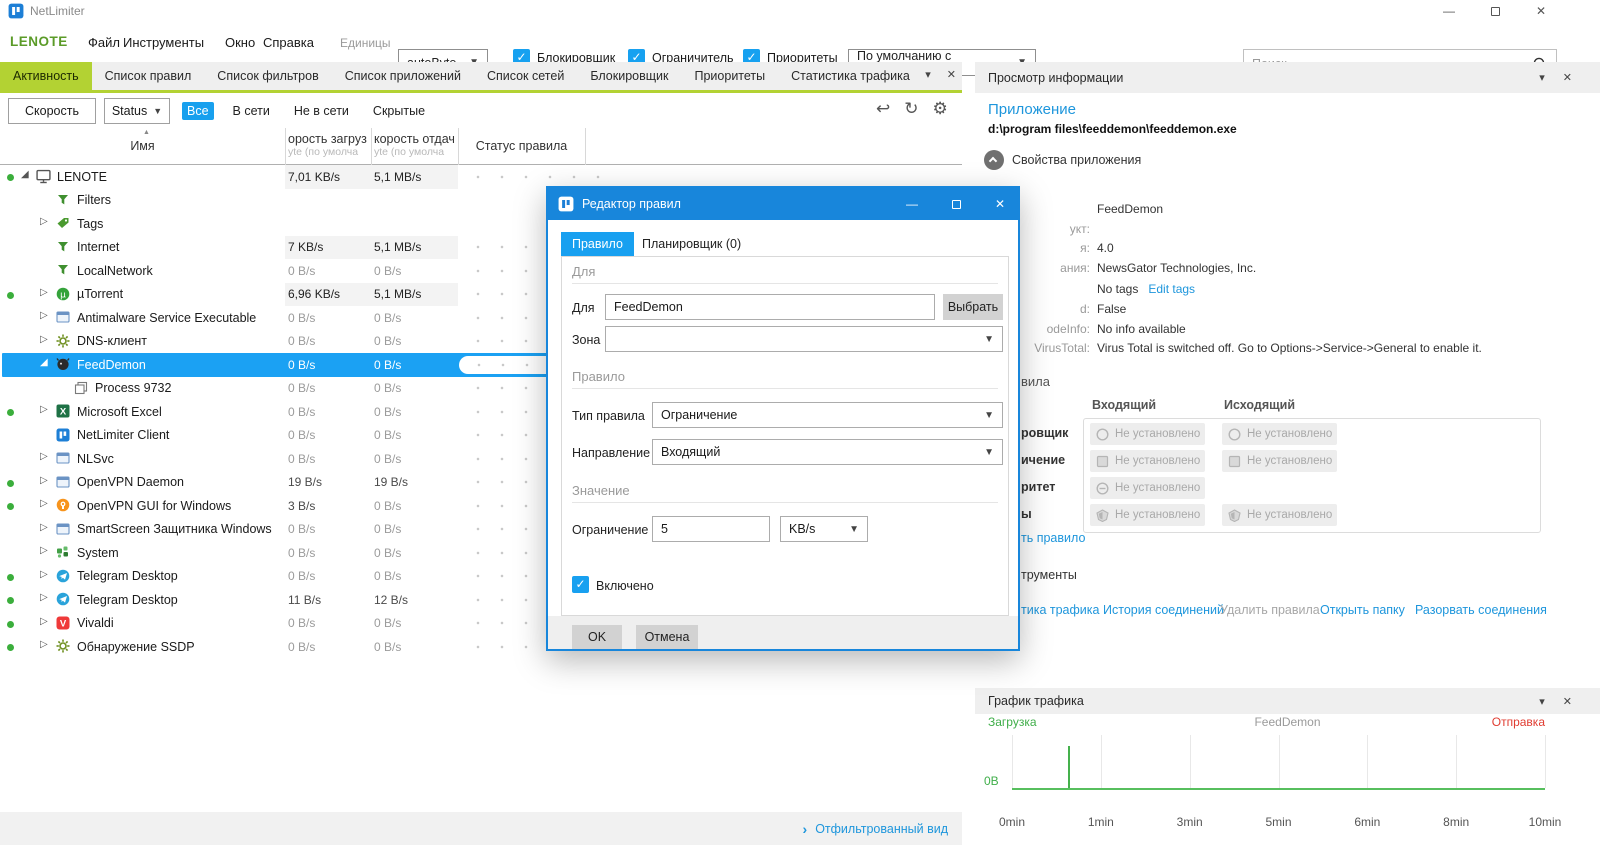  What do you see at coordinates (770, 307) in the screenshot?
I see `for-input: FeedDemon` at bounding box center [770, 307].